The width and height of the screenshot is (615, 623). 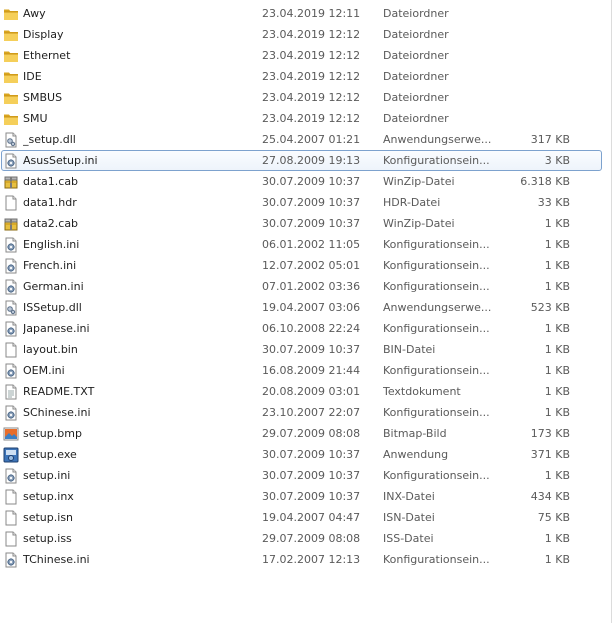 What do you see at coordinates (311, 517) in the screenshot?
I see `file-date-modified: 19.04.2007 04:47` at bounding box center [311, 517].